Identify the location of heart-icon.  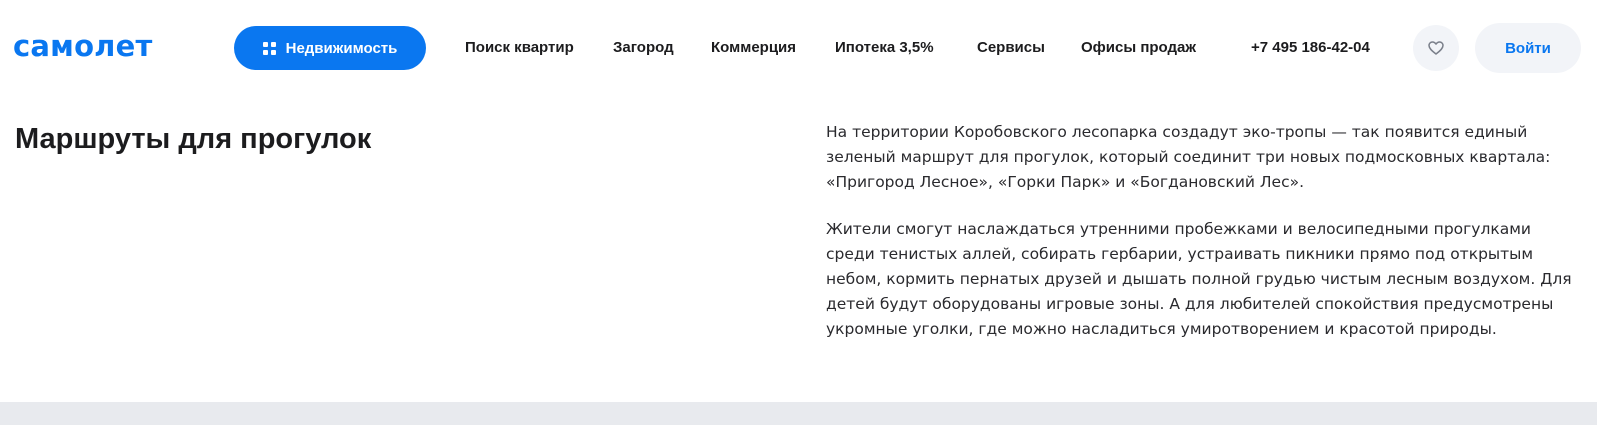
(1436, 48).